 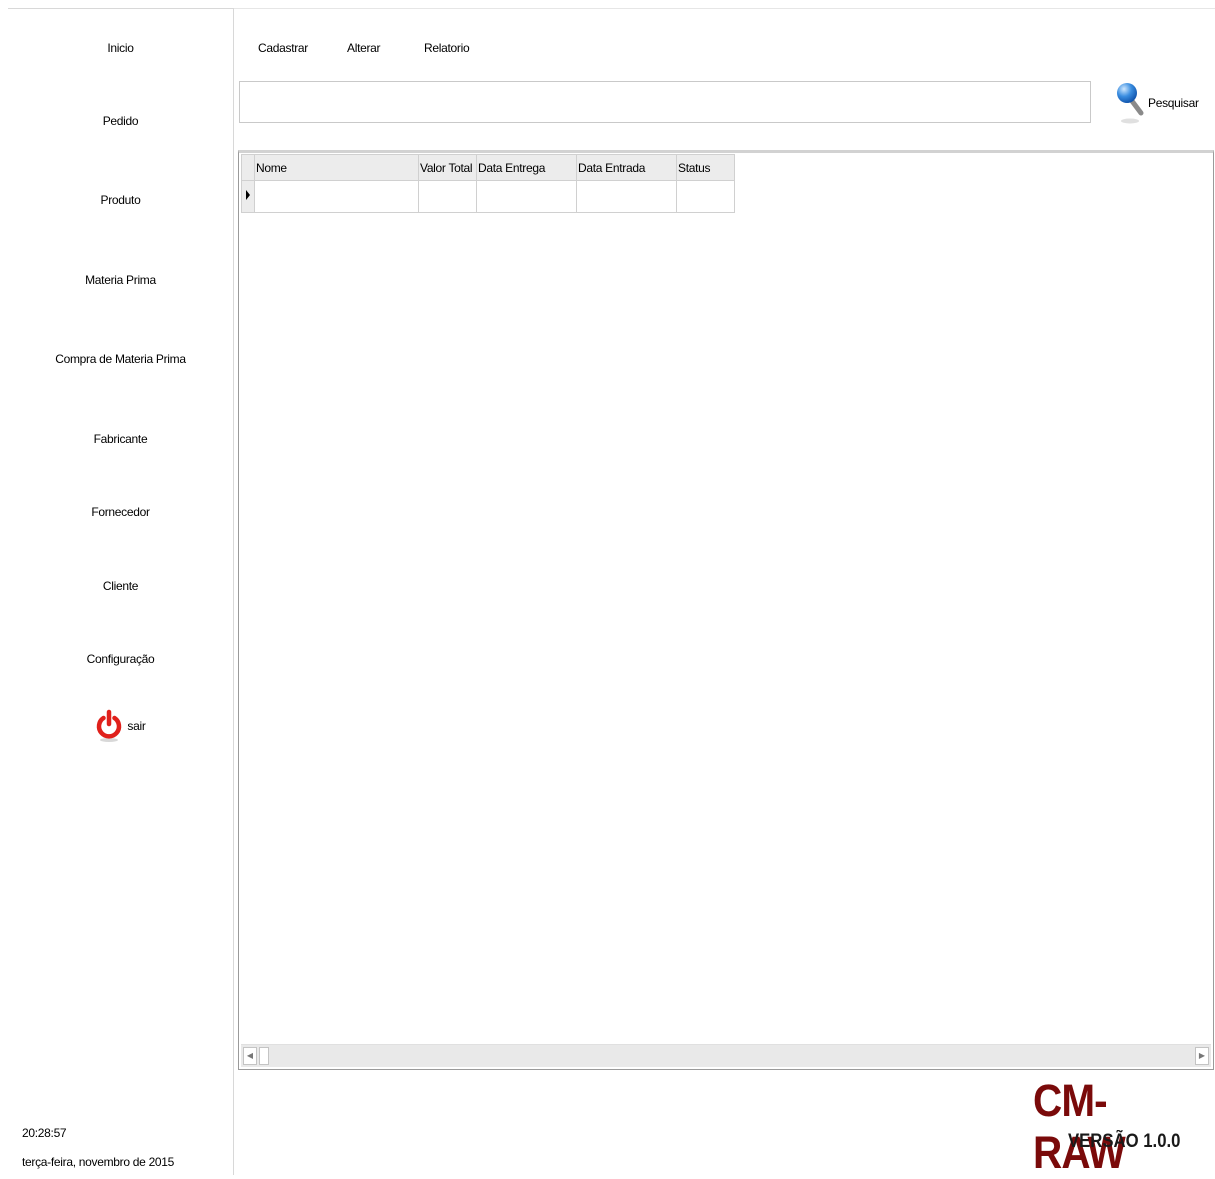 I want to click on row-header-corner, so click(x=248, y=167).